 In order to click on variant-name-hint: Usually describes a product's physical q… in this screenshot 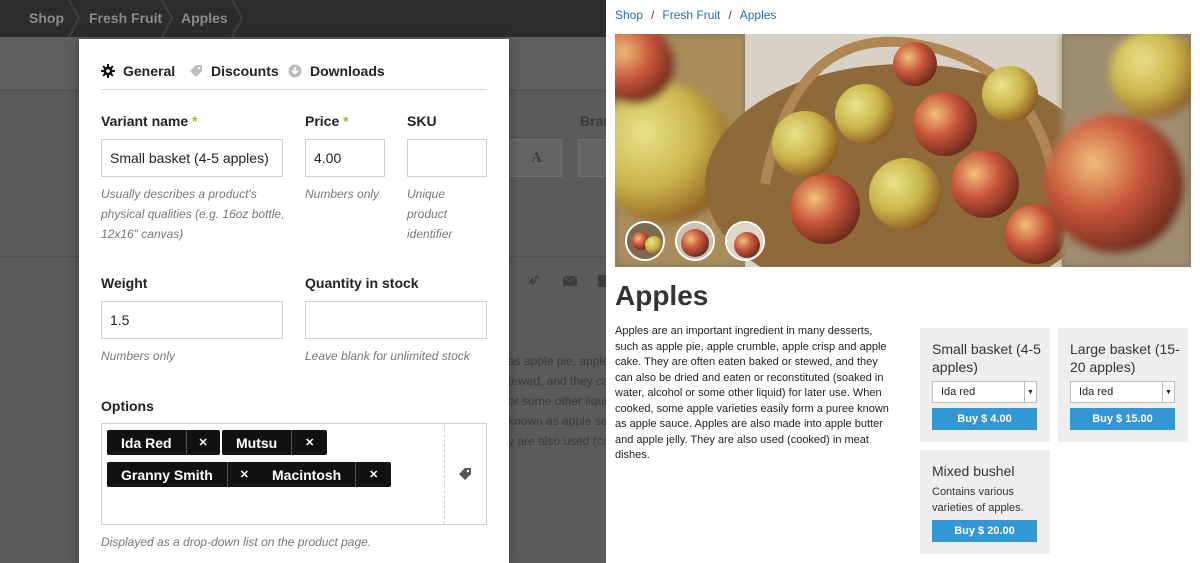, I will do `click(196, 214)`.